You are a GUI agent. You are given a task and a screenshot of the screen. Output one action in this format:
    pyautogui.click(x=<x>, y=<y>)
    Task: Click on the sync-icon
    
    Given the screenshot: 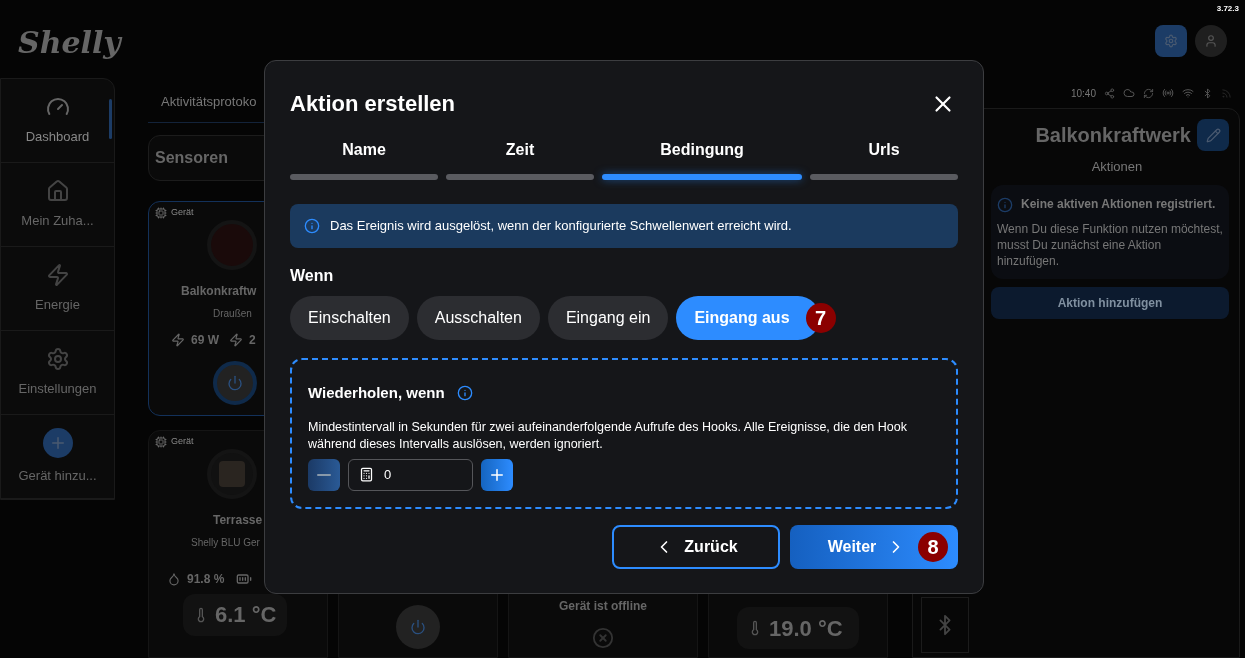 What is the action you would take?
    pyautogui.click(x=1148, y=93)
    